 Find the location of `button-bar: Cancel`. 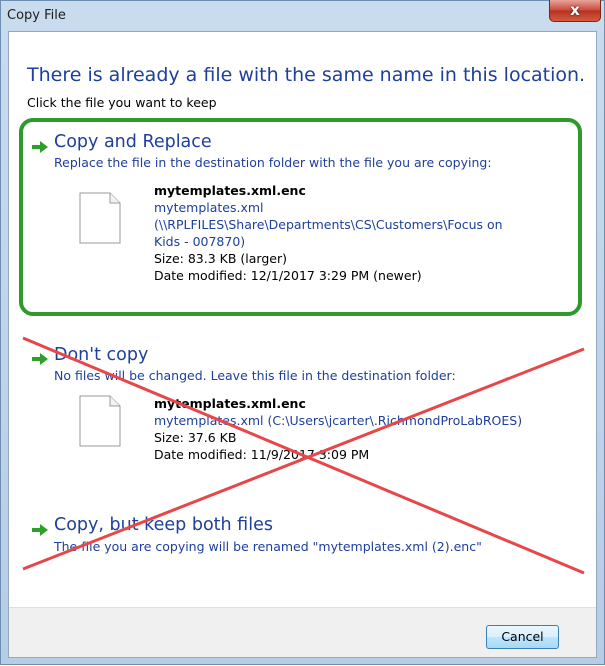

button-bar: Cancel is located at coordinates (302, 632).